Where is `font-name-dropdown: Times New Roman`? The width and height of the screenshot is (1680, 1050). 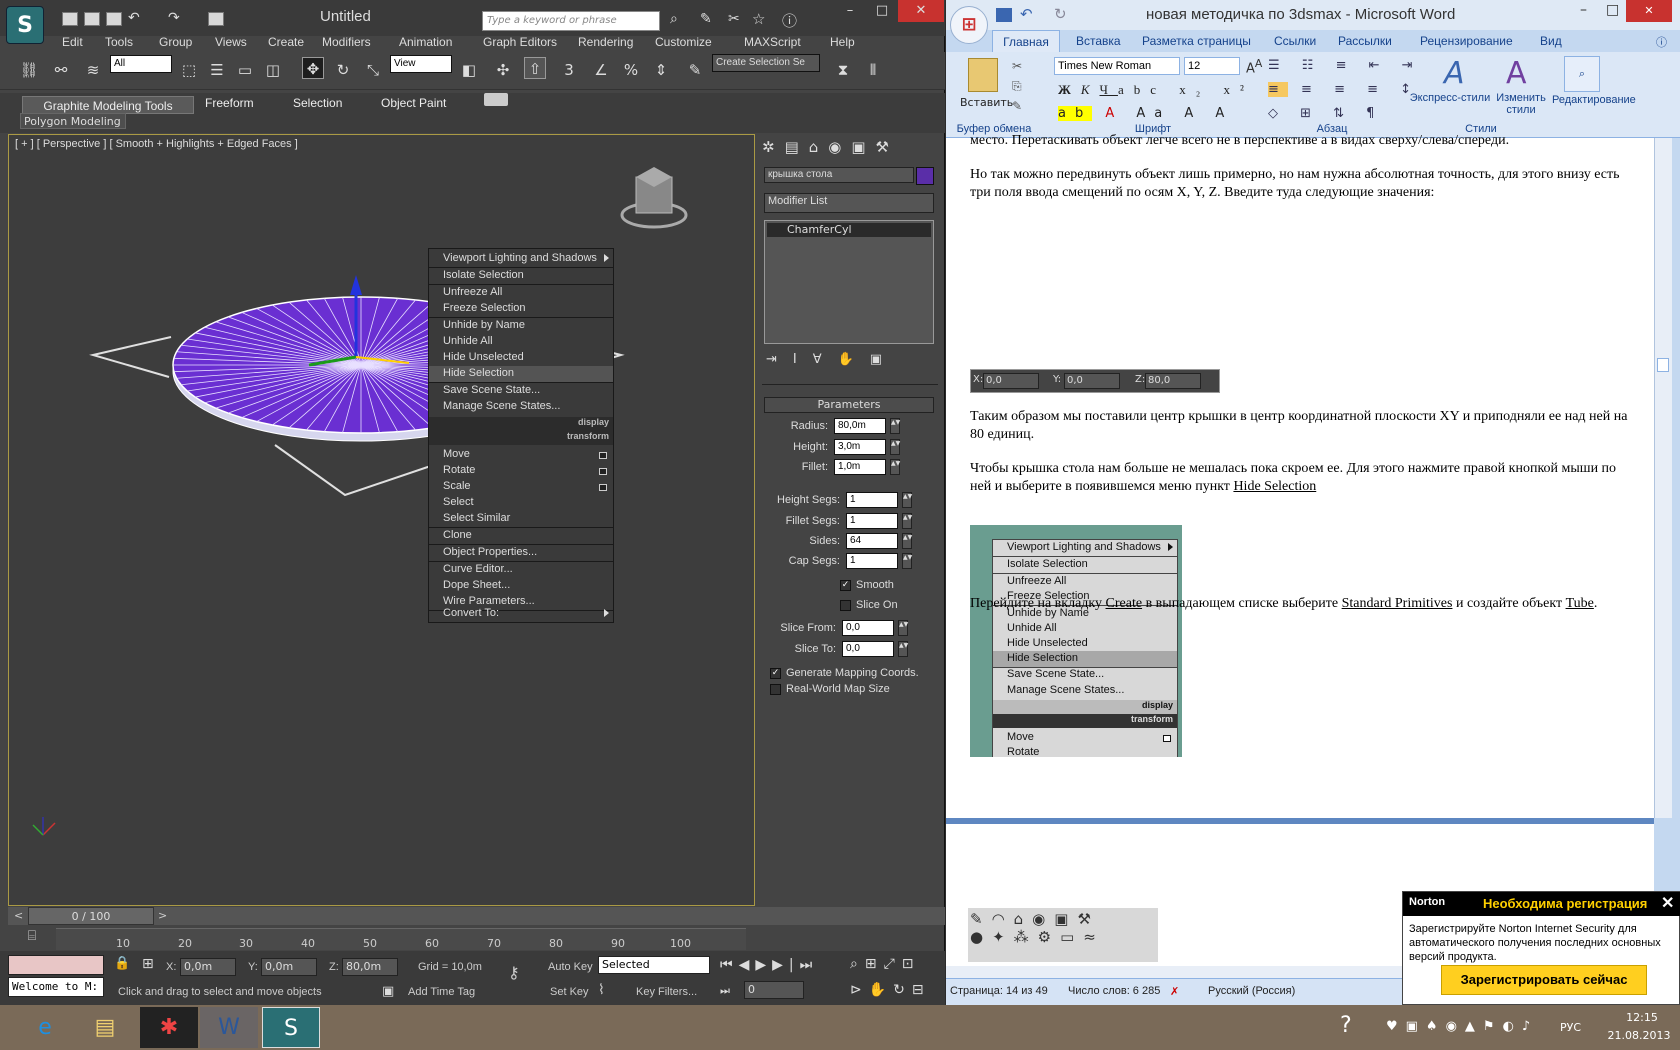
font-name-dropdown: Times New Roman is located at coordinates (1117, 66).